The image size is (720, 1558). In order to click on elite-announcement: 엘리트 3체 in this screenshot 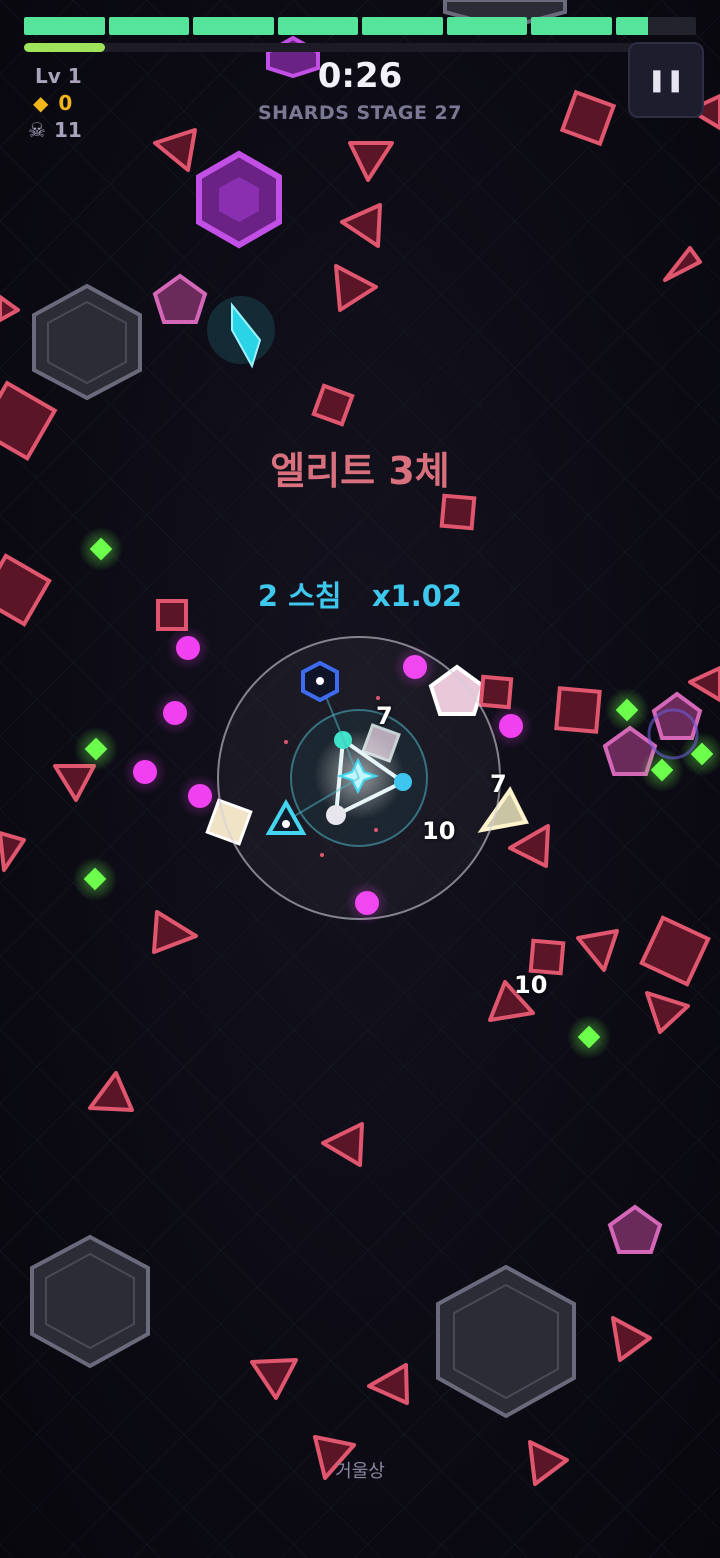, I will do `click(360, 471)`.